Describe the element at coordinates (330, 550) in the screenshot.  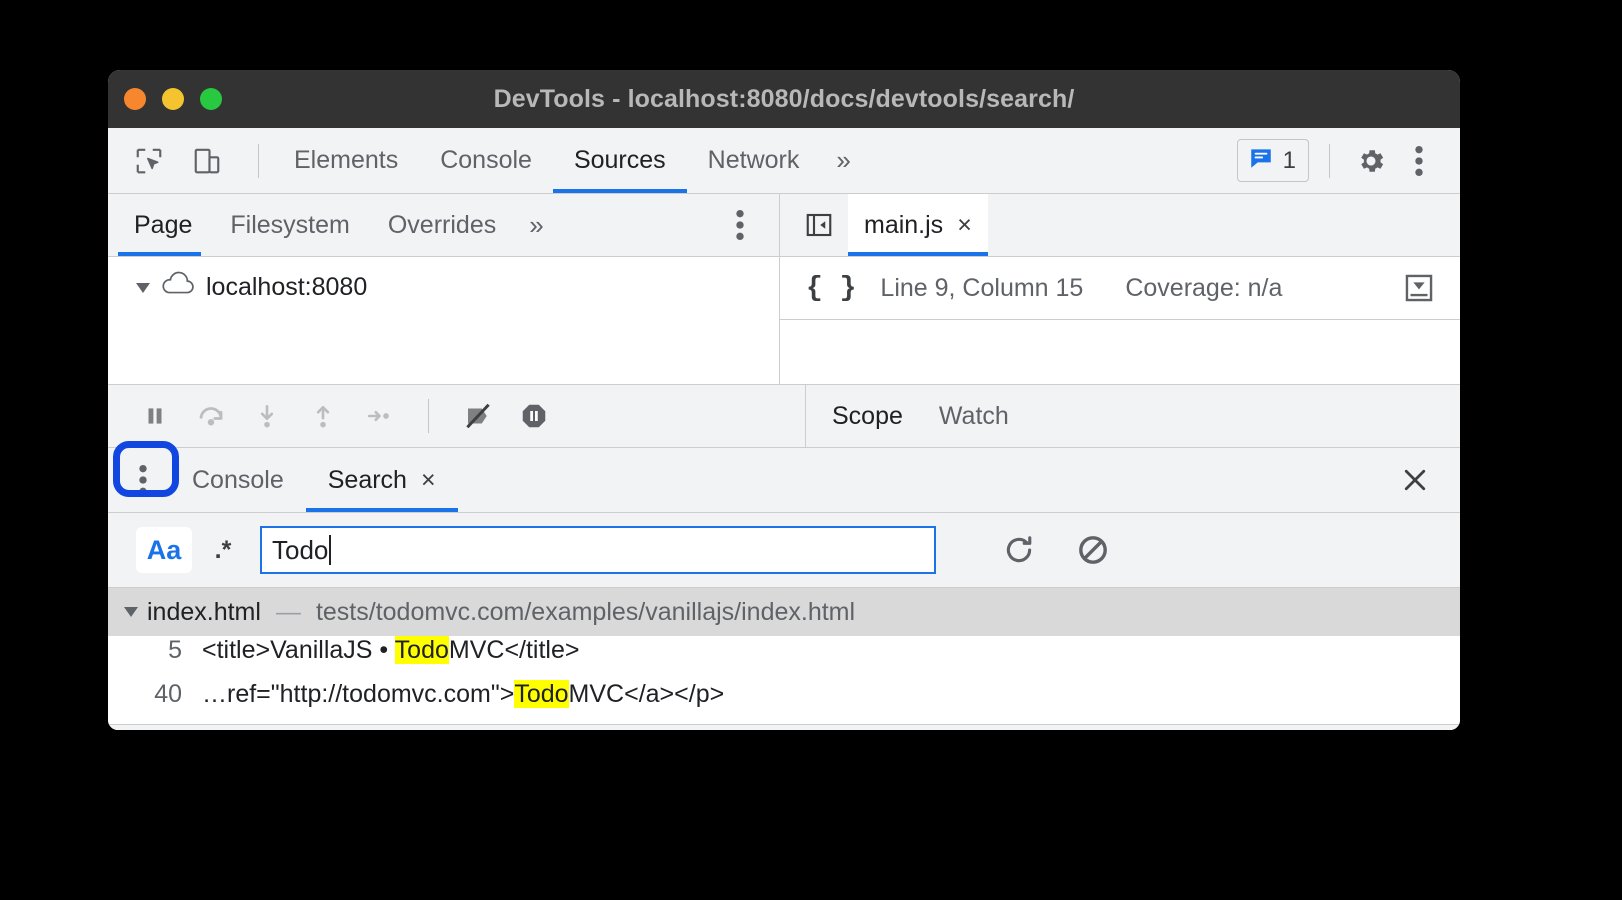
I see `text-caret` at that location.